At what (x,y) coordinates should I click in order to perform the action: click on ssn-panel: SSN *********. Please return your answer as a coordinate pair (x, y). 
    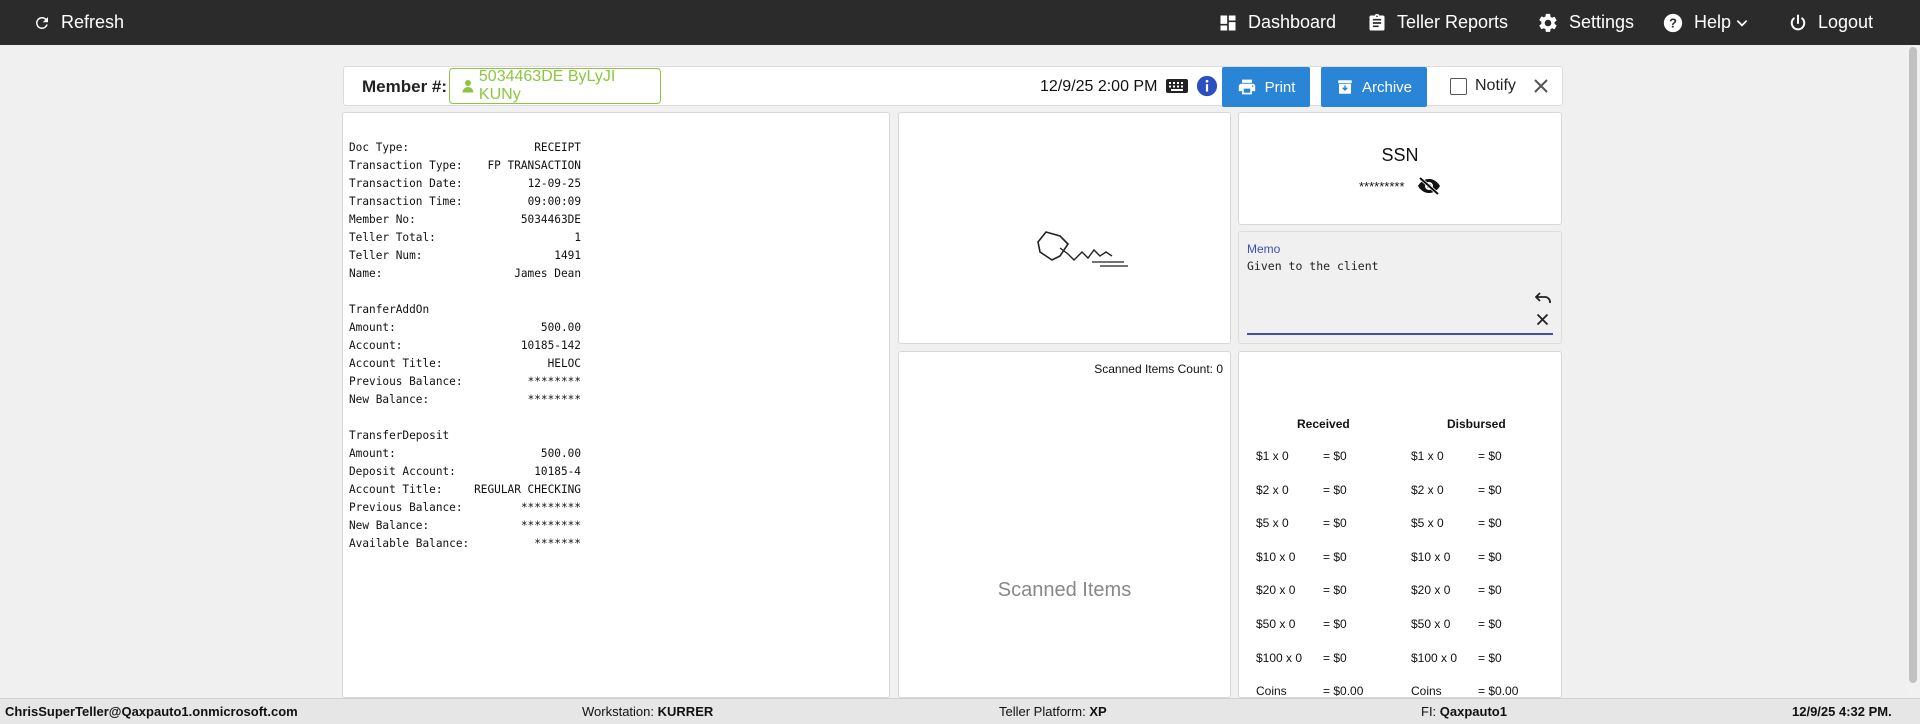
    Looking at the image, I should click on (1400, 168).